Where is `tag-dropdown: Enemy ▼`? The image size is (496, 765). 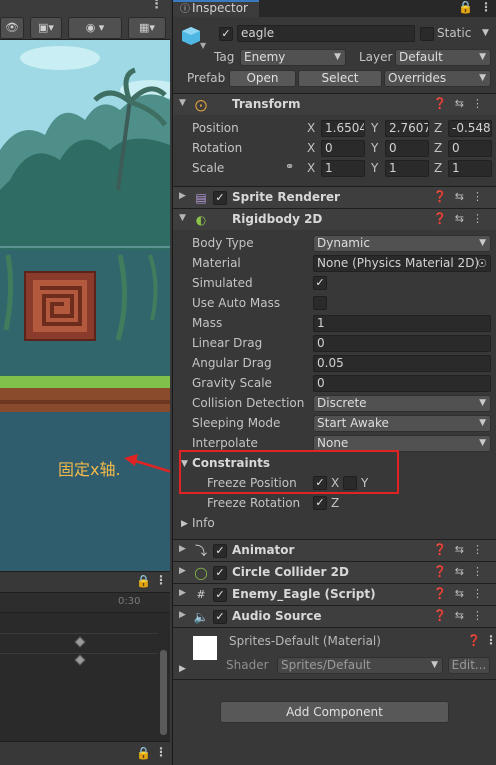
tag-dropdown: Enemy ▼ is located at coordinates (293, 57).